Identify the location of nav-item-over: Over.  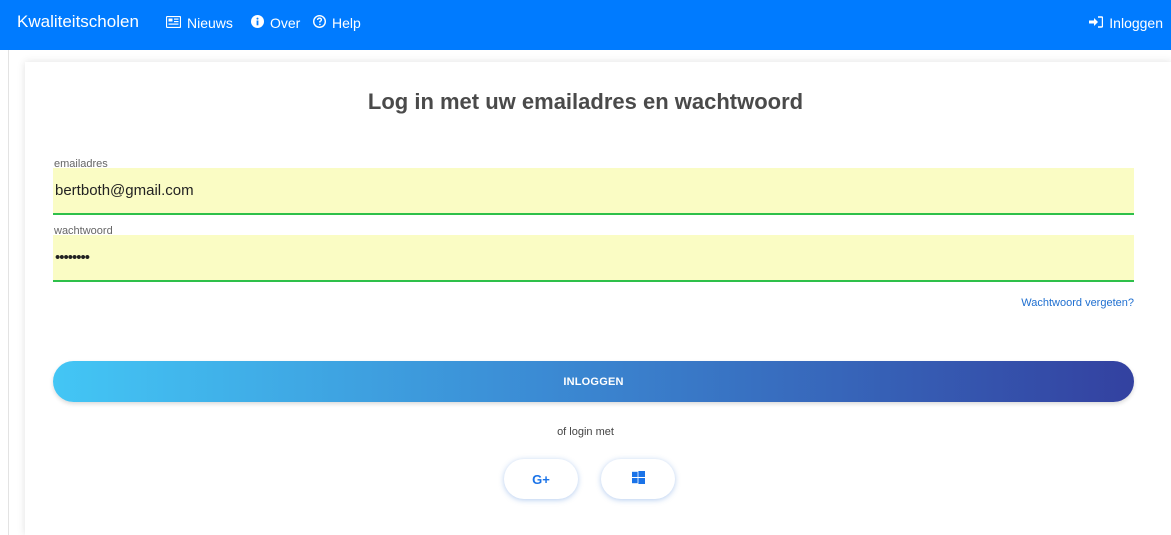
(275, 23).